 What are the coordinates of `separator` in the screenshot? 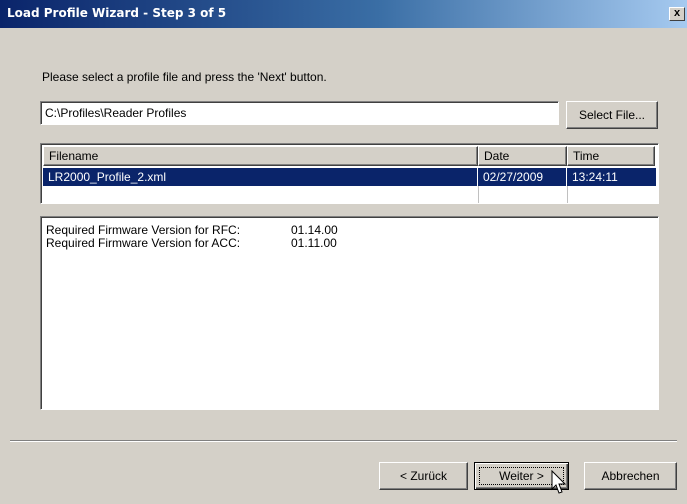 It's located at (343, 441).